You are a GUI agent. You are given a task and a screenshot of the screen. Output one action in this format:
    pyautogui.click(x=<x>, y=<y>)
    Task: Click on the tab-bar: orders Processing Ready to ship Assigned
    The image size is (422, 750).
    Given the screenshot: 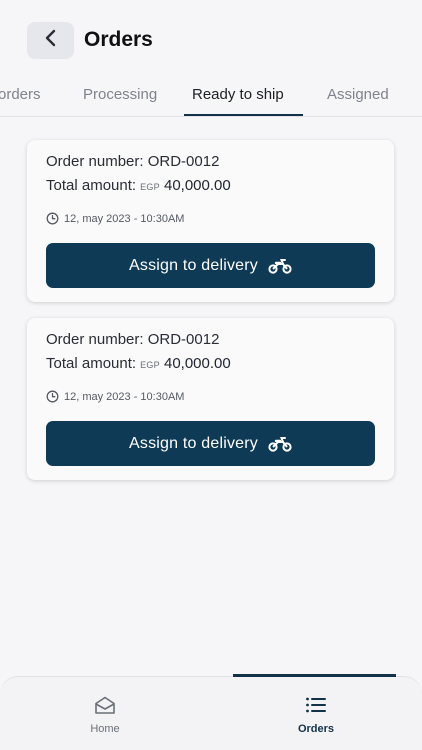 What is the action you would take?
    pyautogui.click(x=211, y=98)
    